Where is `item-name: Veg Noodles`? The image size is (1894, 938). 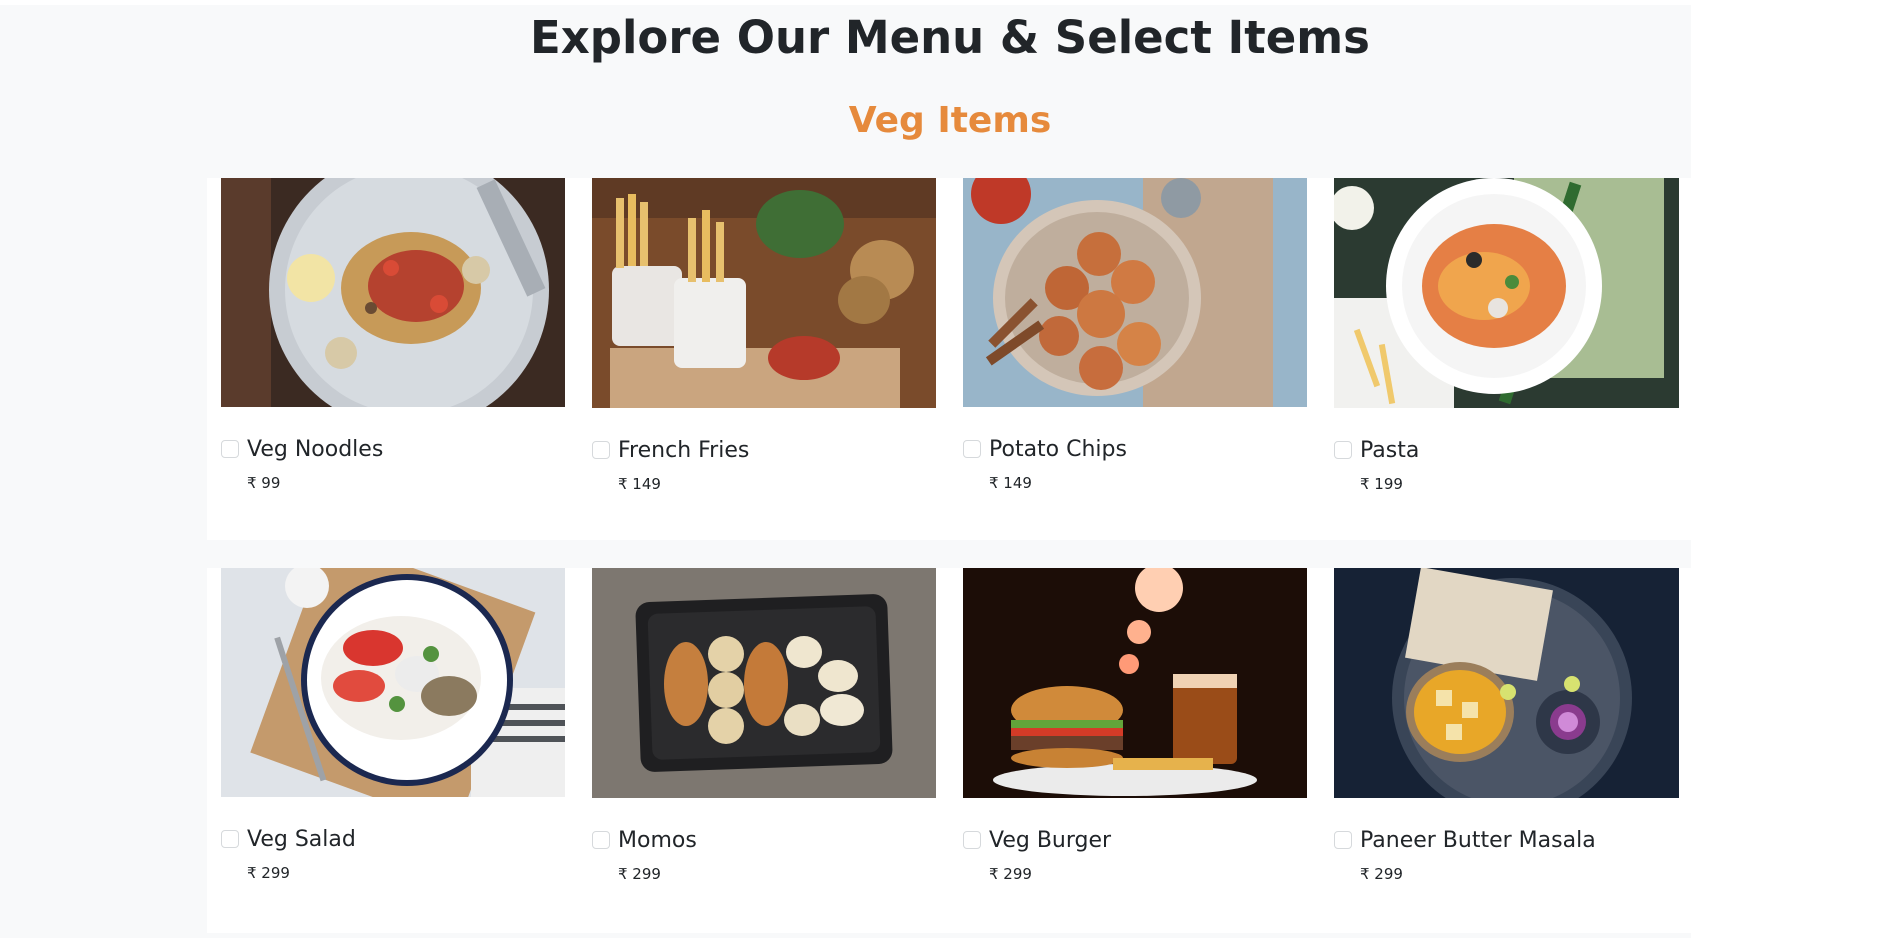
item-name: Veg Noodles is located at coordinates (315, 449).